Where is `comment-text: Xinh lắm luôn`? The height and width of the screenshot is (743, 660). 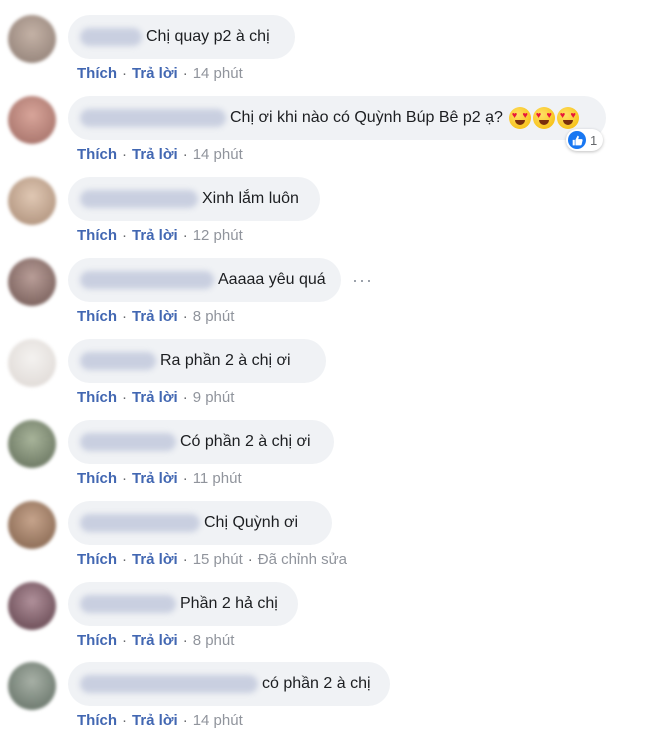
comment-text: Xinh lắm luôn is located at coordinates (250, 198).